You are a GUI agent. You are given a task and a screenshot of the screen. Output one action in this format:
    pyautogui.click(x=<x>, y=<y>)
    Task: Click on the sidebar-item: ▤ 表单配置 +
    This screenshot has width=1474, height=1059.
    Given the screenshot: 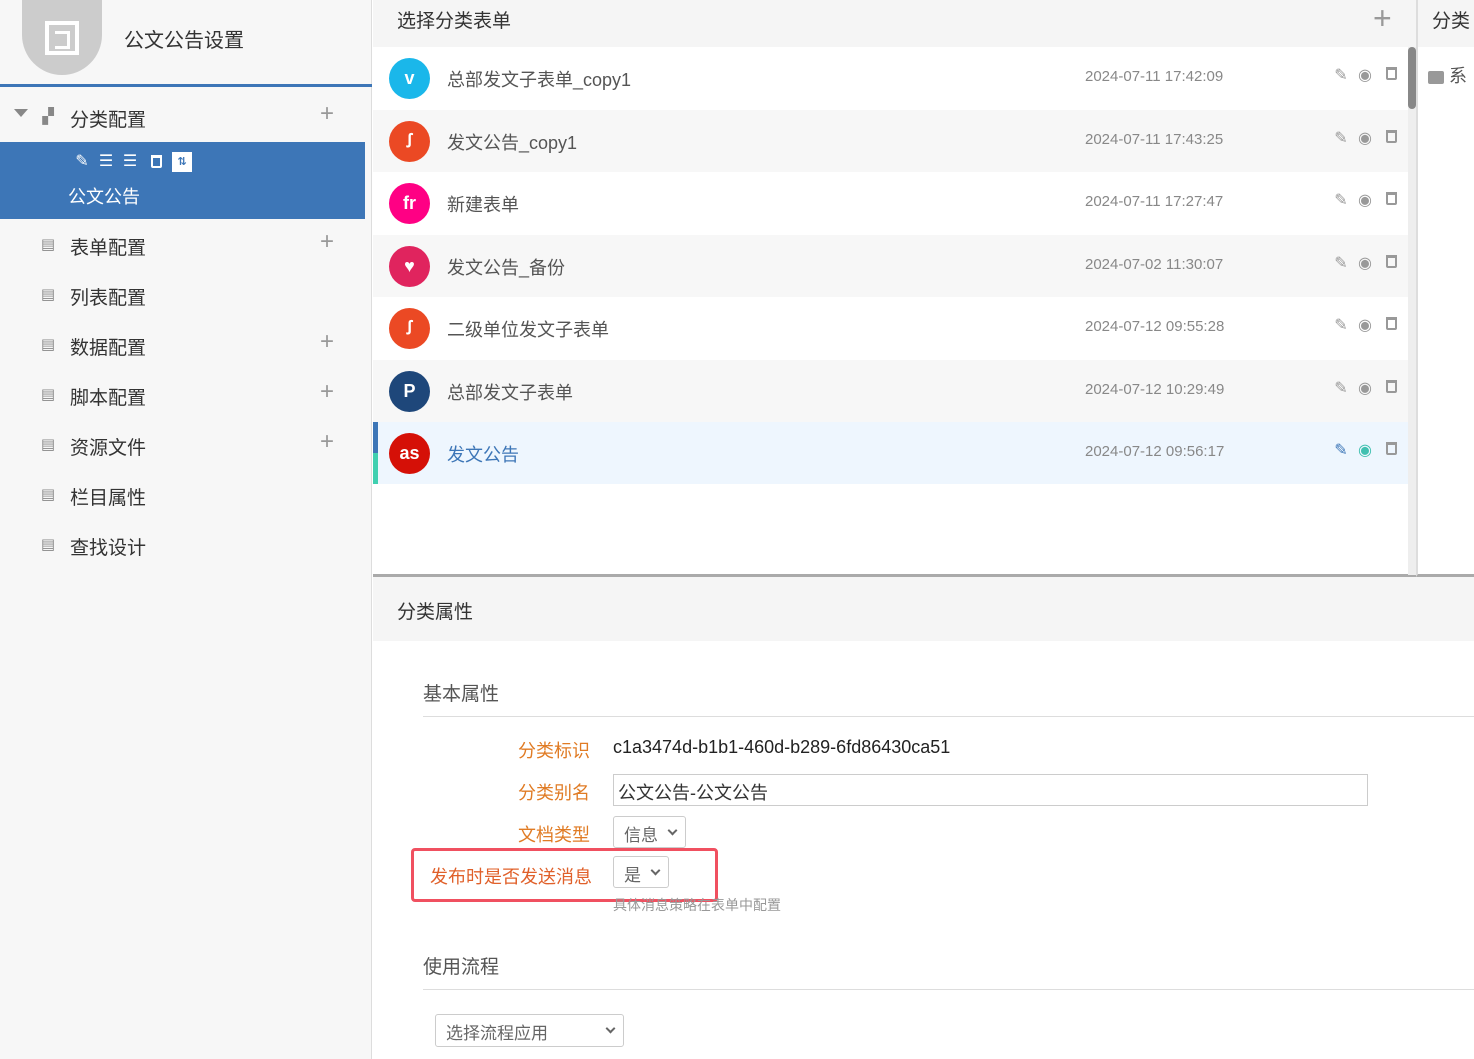 What is the action you would take?
    pyautogui.click(x=182, y=245)
    